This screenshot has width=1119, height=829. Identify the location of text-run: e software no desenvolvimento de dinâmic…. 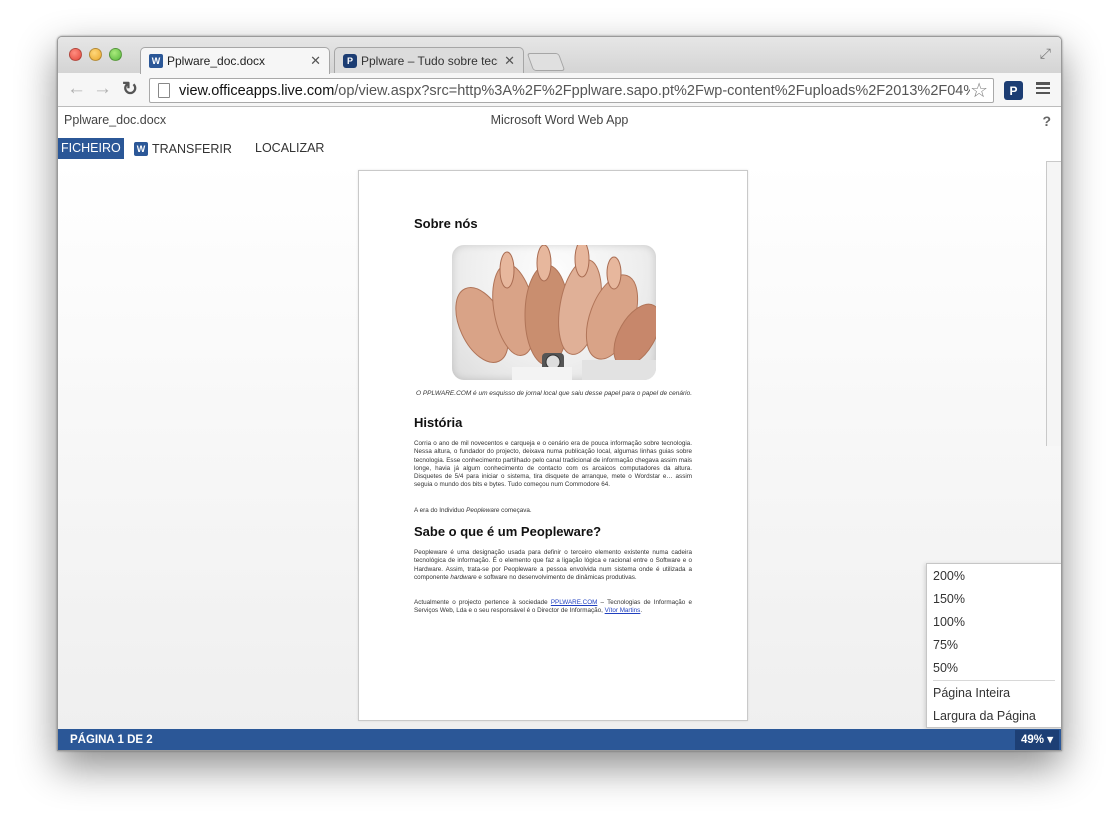
(556, 577).